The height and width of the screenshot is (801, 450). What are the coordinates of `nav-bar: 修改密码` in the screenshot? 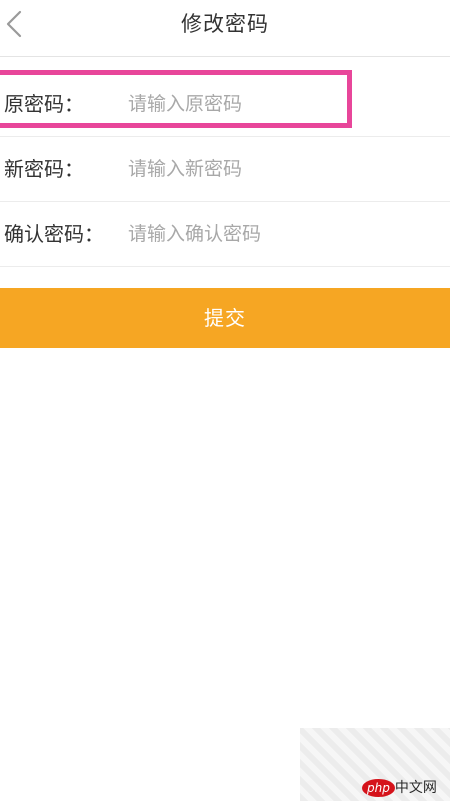 It's located at (225, 24).